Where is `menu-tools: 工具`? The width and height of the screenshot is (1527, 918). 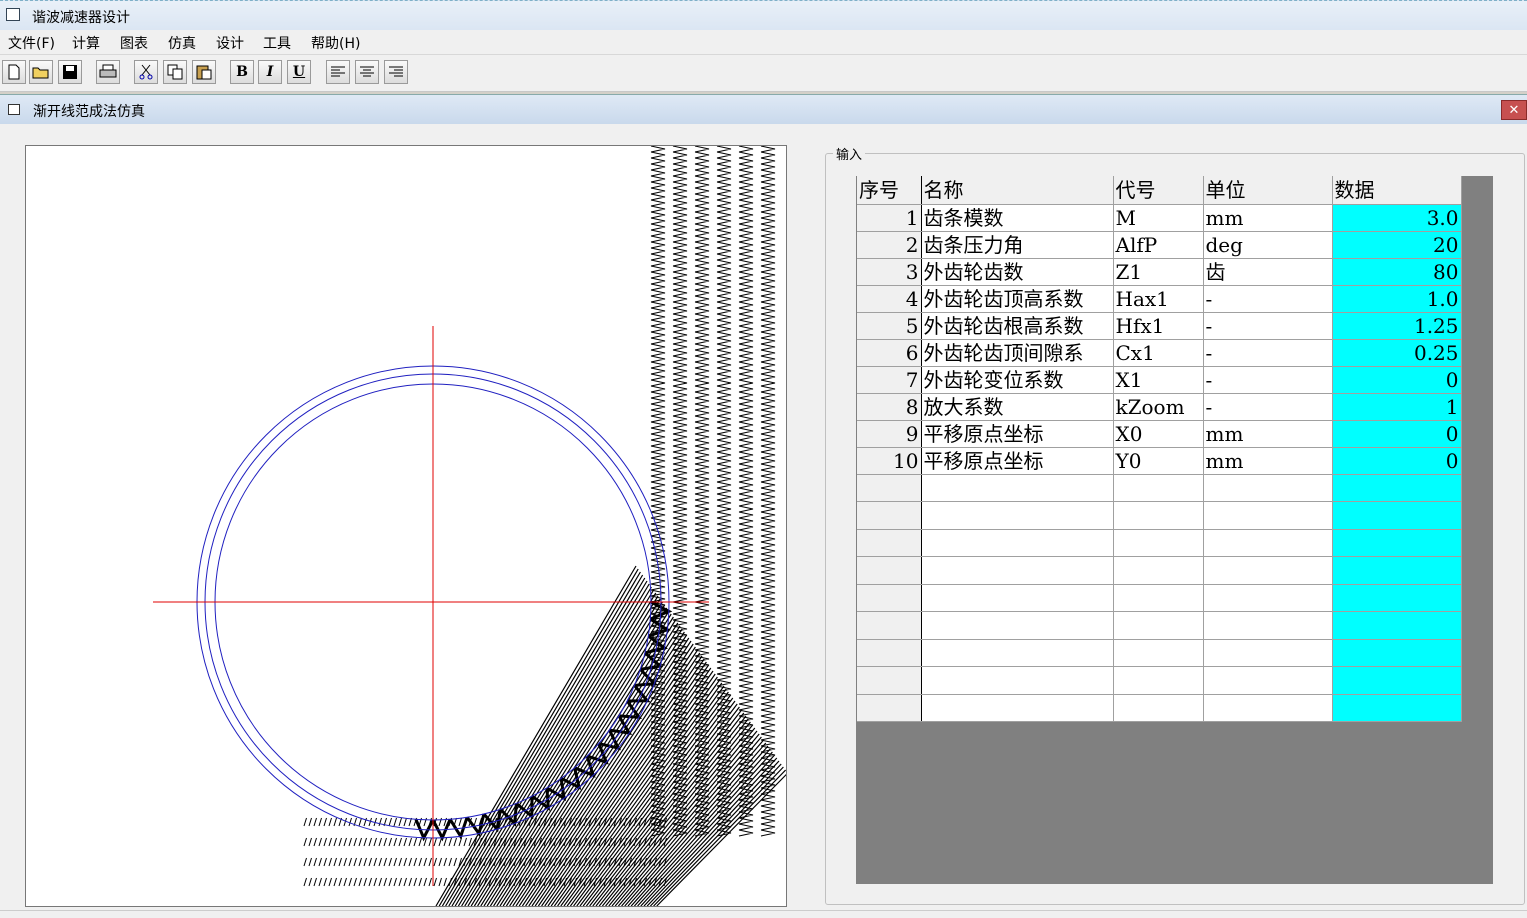
menu-tools: 工具 is located at coordinates (277, 43).